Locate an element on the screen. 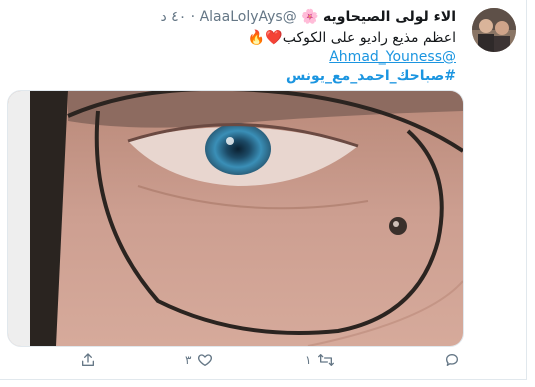 The image size is (535, 387). user-handle: @AlaaLolyAys is located at coordinates (248, 17).